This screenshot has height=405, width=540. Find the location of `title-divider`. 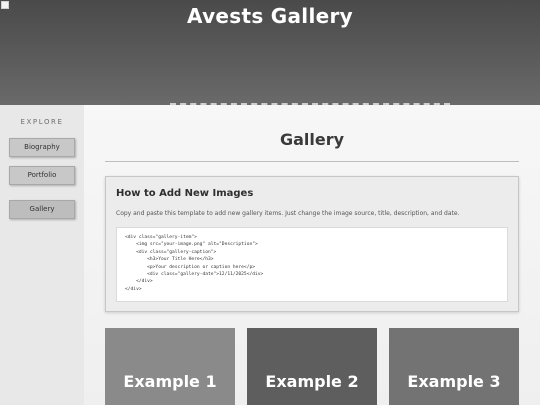

title-divider is located at coordinates (312, 161).